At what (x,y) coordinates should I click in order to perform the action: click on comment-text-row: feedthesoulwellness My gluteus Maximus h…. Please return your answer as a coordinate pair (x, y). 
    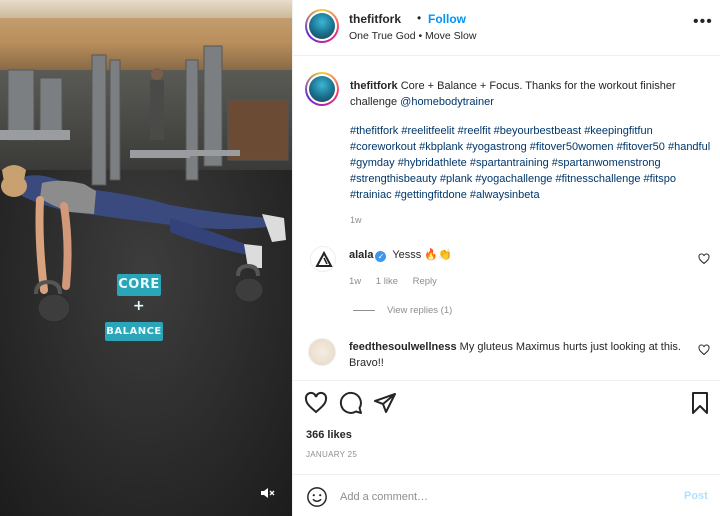
    Looking at the image, I should click on (519, 355).